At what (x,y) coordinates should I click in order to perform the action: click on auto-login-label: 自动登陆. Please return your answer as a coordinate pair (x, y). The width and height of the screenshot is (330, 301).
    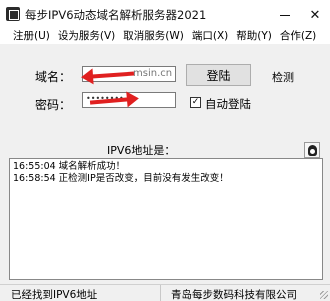
    Looking at the image, I should click on (228, 104).